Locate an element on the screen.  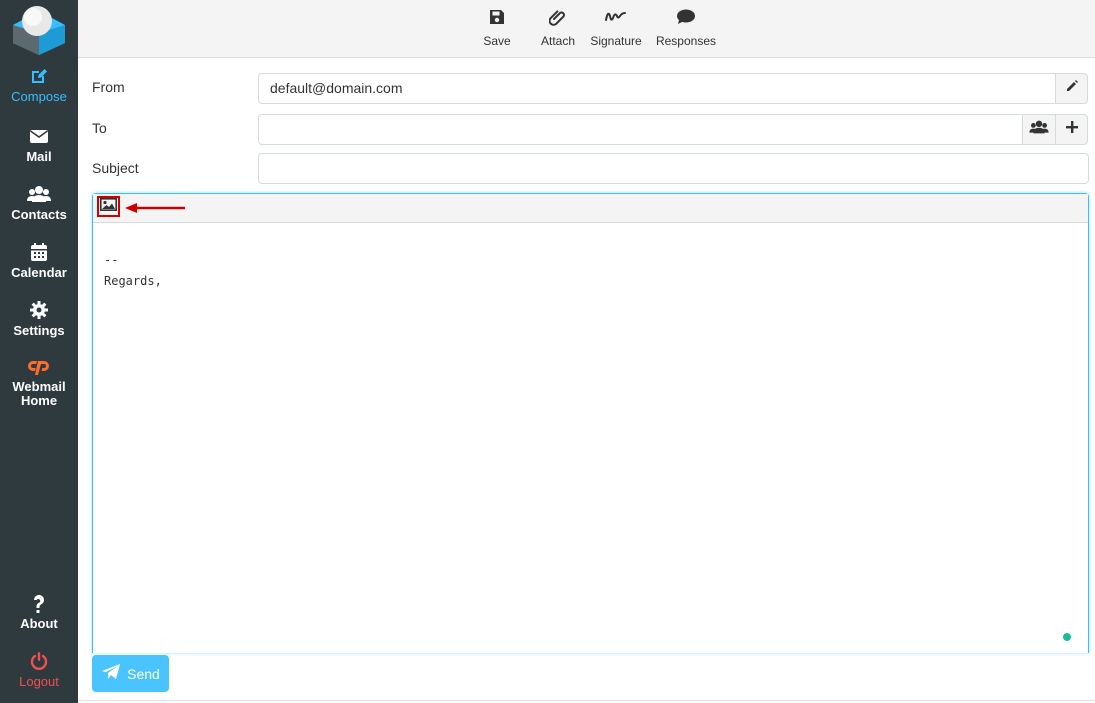
sidebar-item-mail: Mail is located at coordinates (39, 145).